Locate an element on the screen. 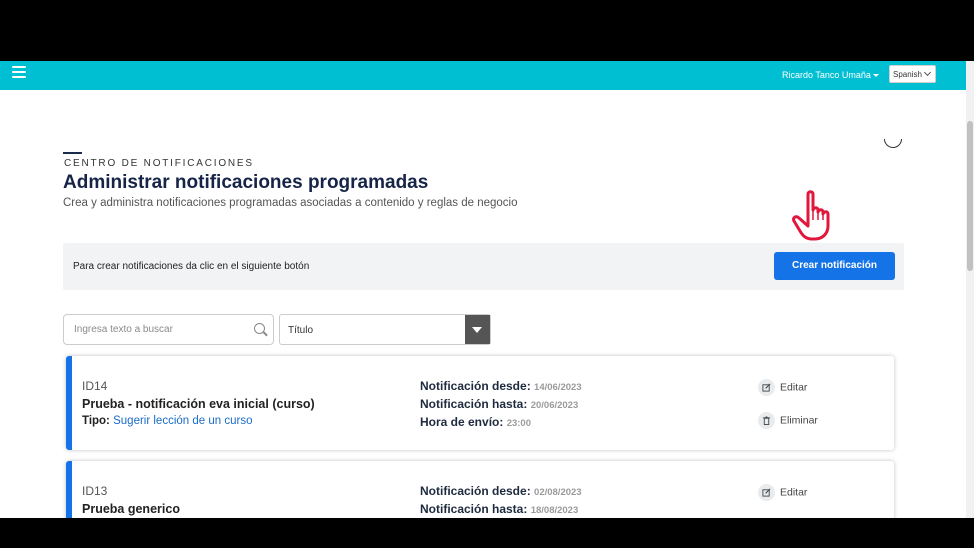 This screenshot has width=974, height=548. date-to: Notificación hasta: 18/08/2023 is located at coordinates (499, 509).